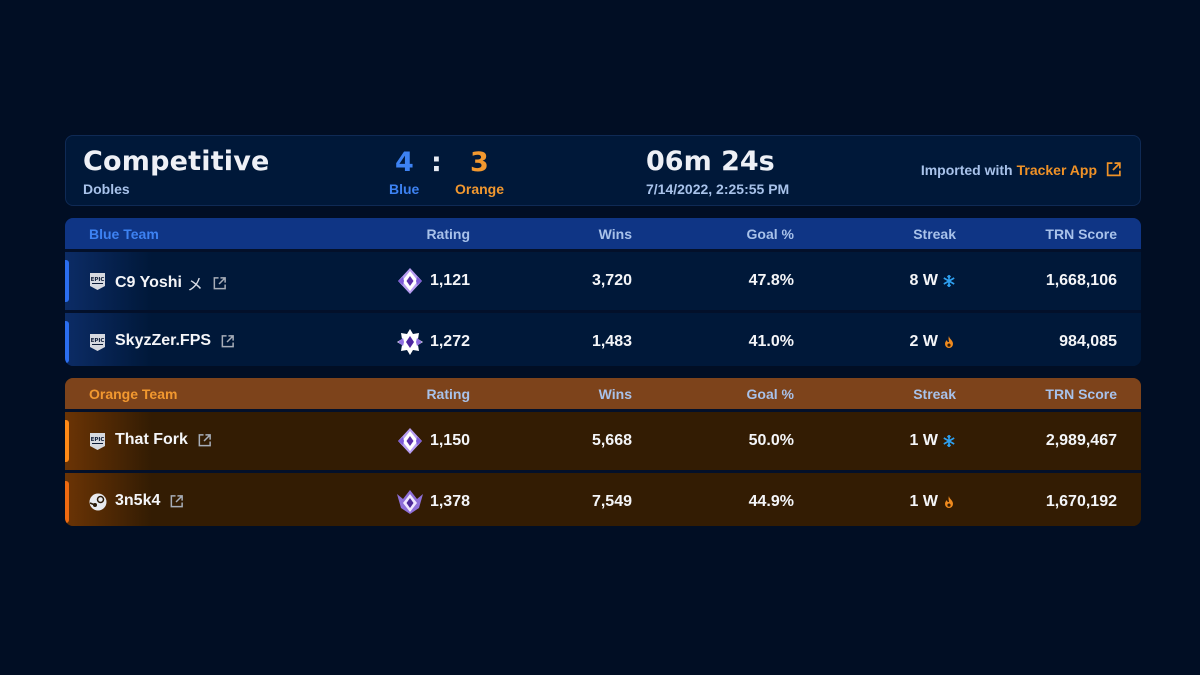 This screenshot has width=1200, height=675. What do you see at coordinates (449, 280) in the screenshot?
I see `rating-value: 1,121` at bounding box center [449, 280].